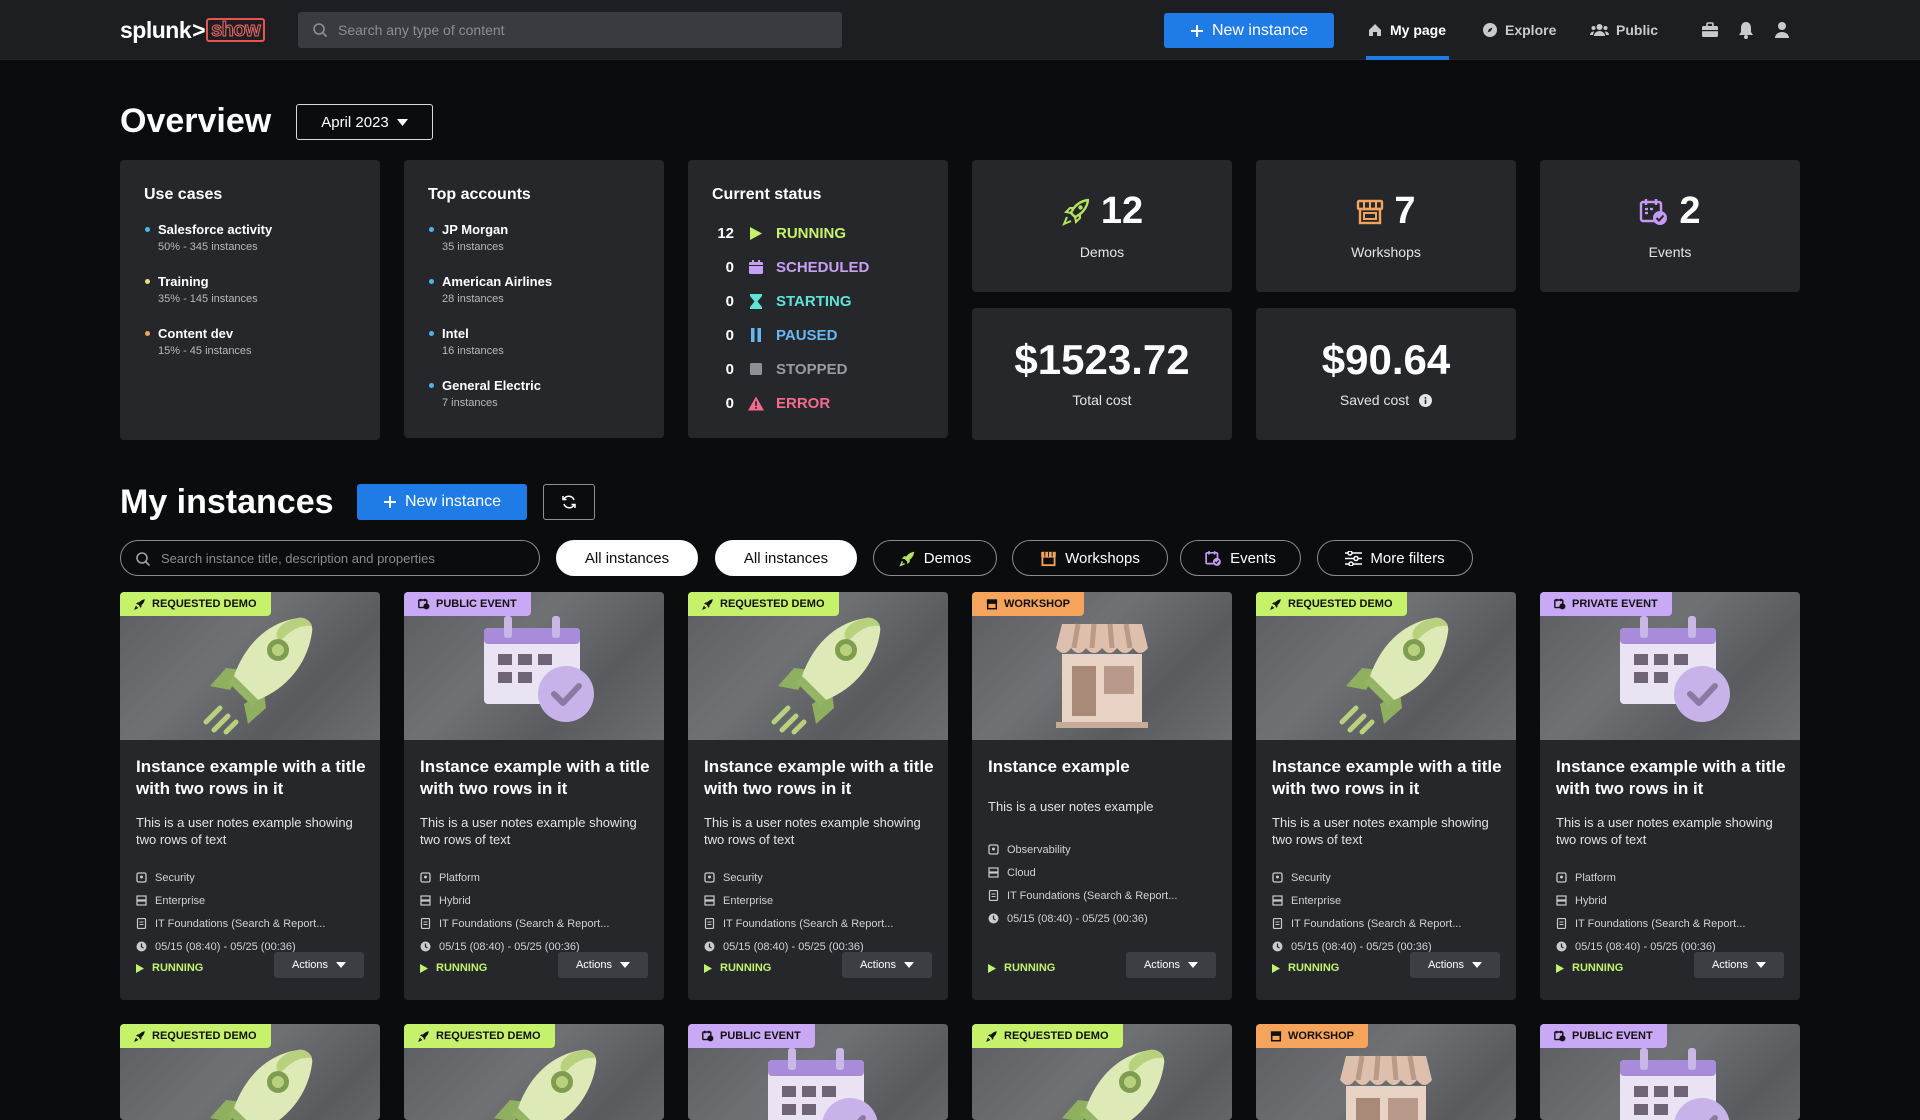  Describe the element at coordinates (1249, 30) in the screenshot. I see `new-instance-button-top: New instance` at that location.